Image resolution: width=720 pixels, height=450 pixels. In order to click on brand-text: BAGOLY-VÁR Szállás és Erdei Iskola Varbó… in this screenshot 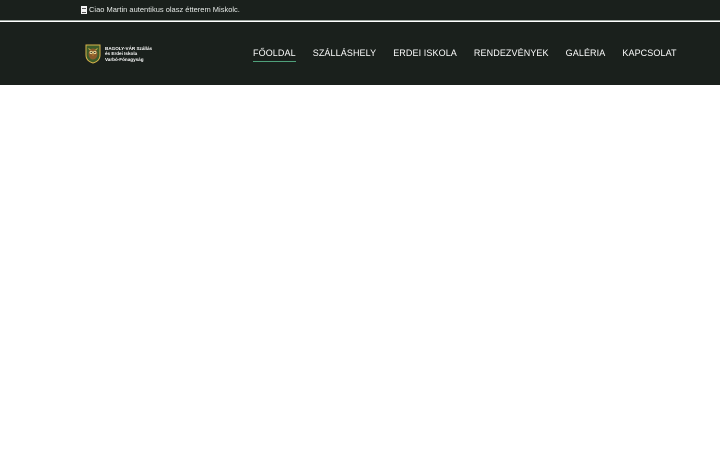, I will do `click(128, 54)`.